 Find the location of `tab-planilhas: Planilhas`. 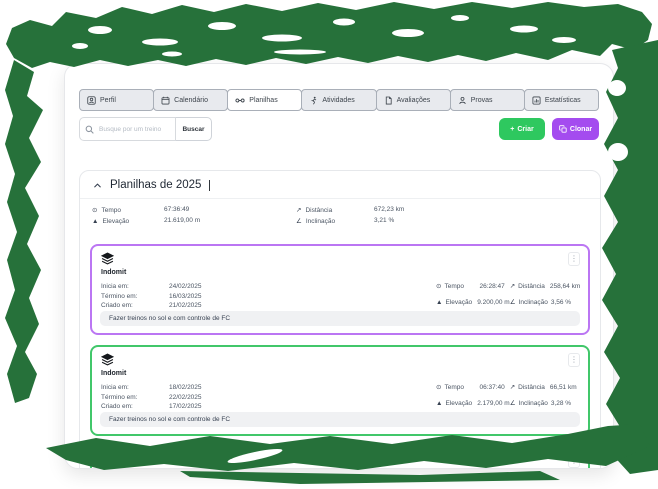

tab-planilhas: Planilhas is located at coordinates (265, 100).